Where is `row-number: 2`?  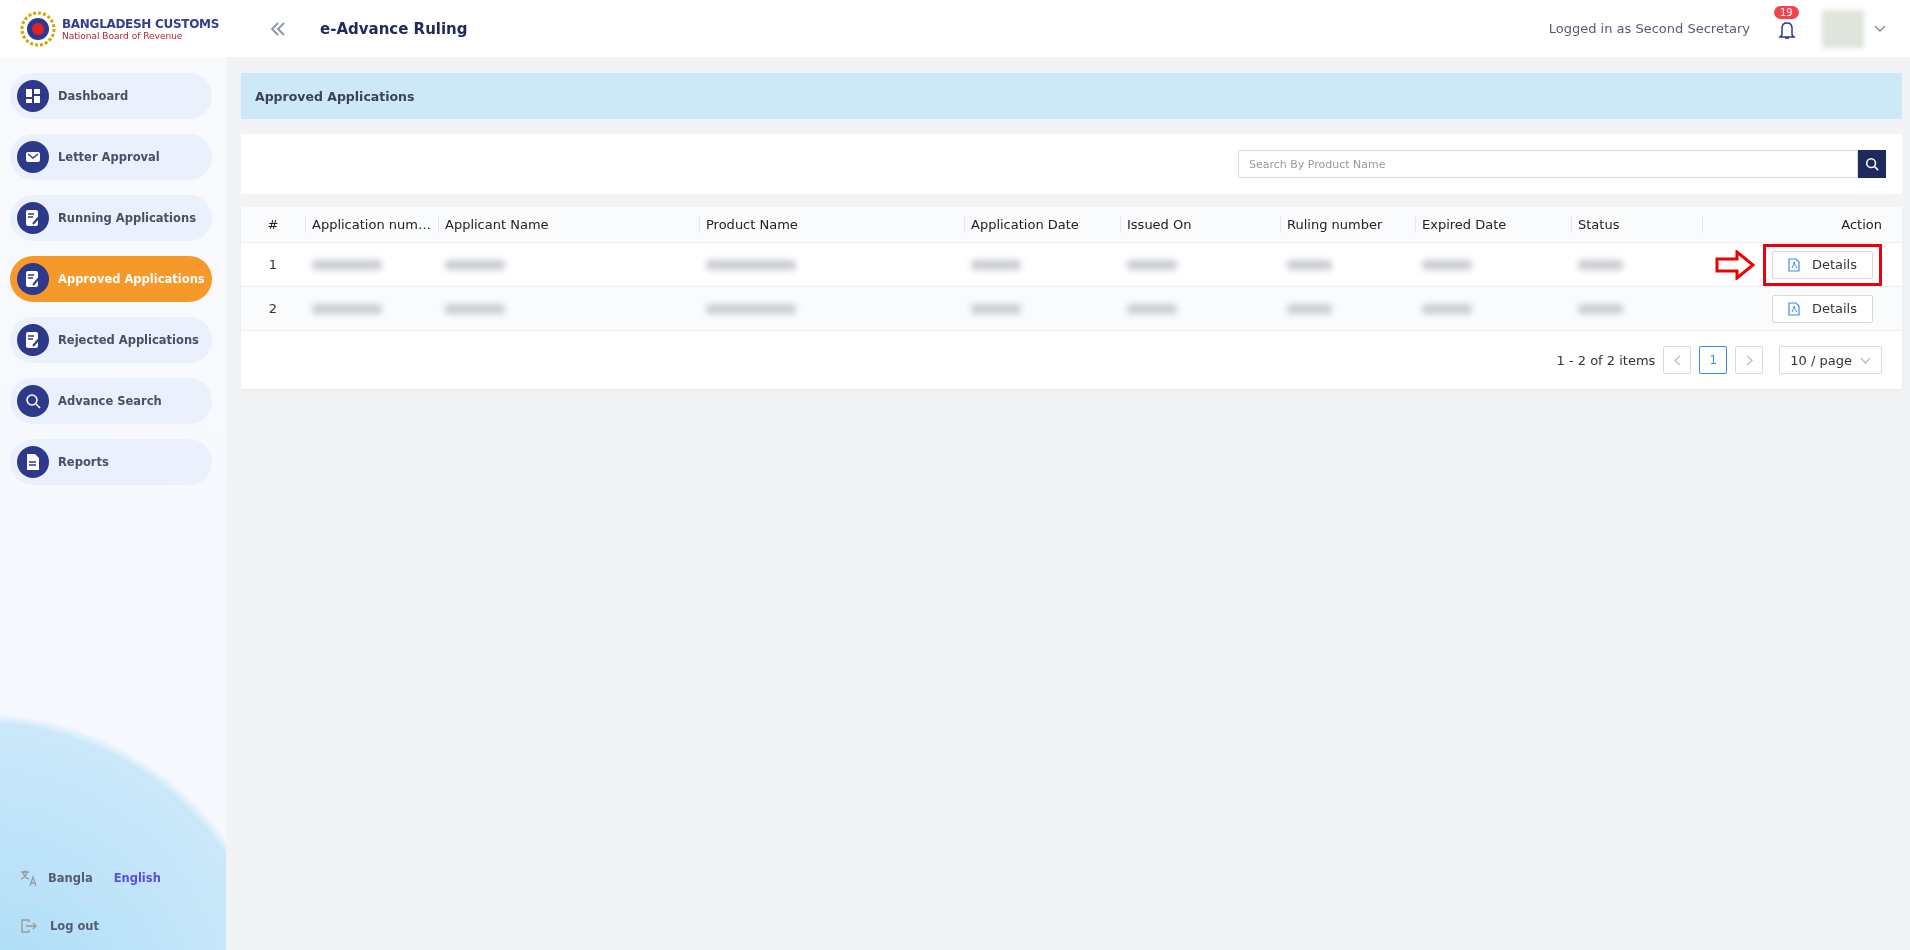
row-number: 2 is located at coordinates (273, 308).